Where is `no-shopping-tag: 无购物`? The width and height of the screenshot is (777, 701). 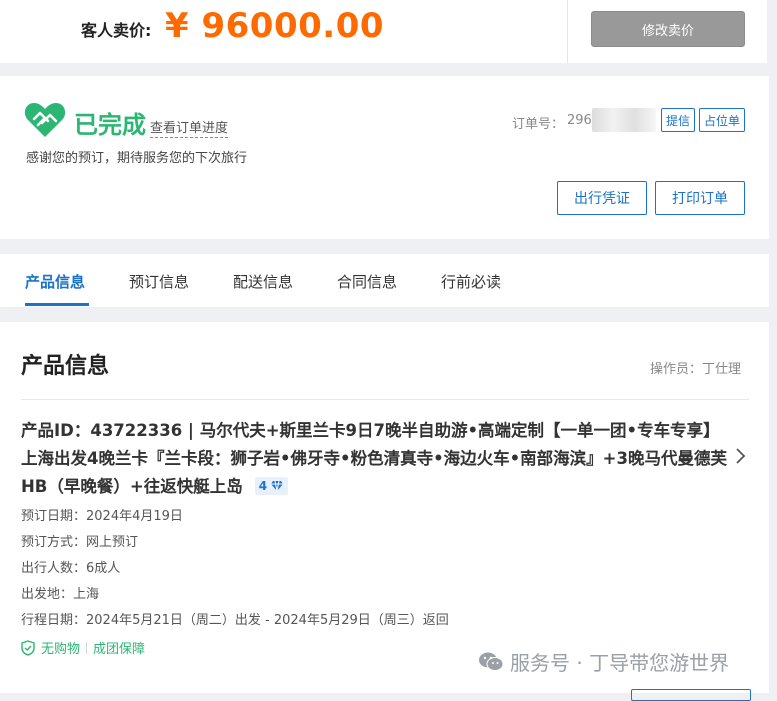 no-shopping-tag: 无购物 is located at coordinates (61, 649).